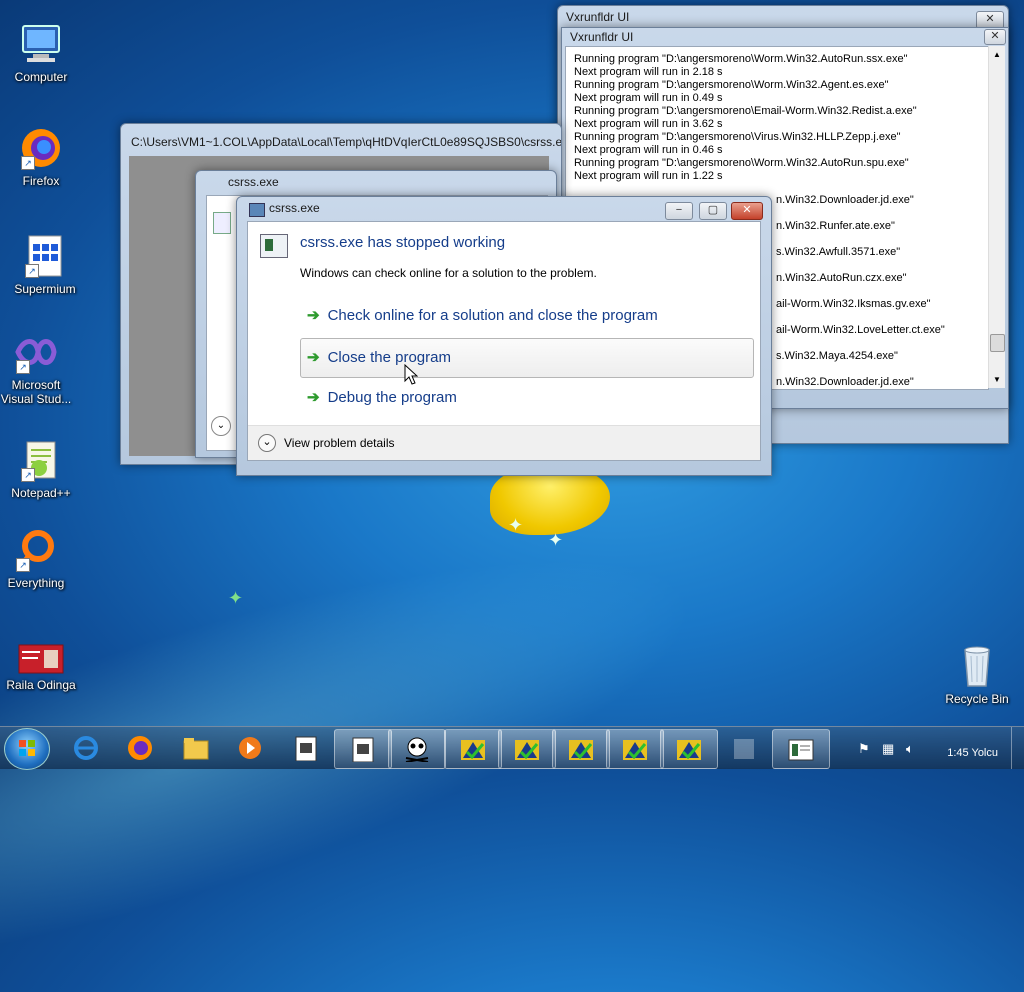  What do you see at coordinates (41, 77) in the screenshot?
I see `desktop-icon-label: Computer` at bounding box center [41, 77].